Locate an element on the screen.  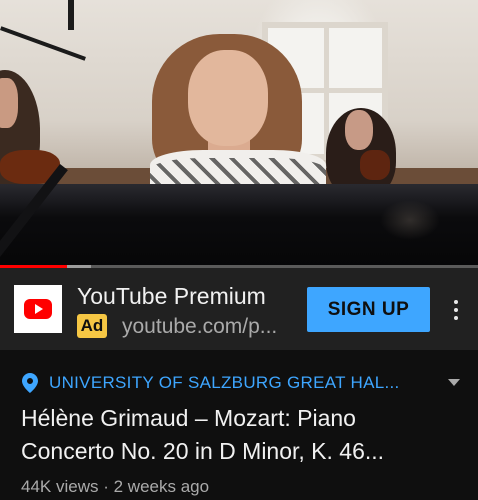
youtube-logo-icon is located at coordinates (38, 309).